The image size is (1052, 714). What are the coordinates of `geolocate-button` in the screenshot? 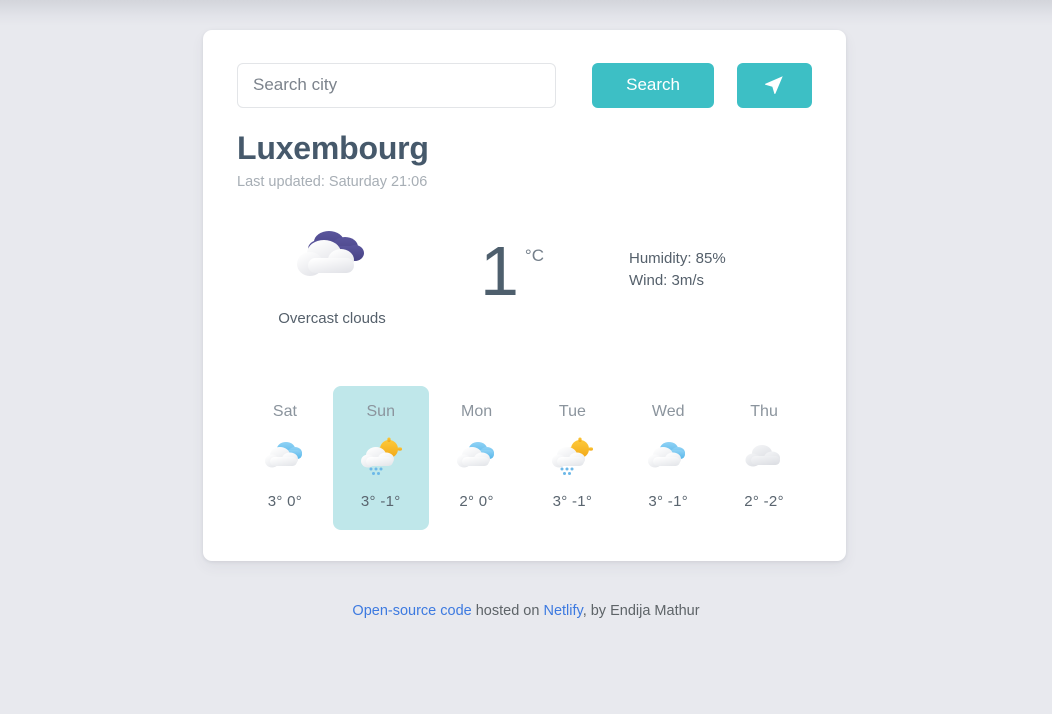 It's located at (774, 85).